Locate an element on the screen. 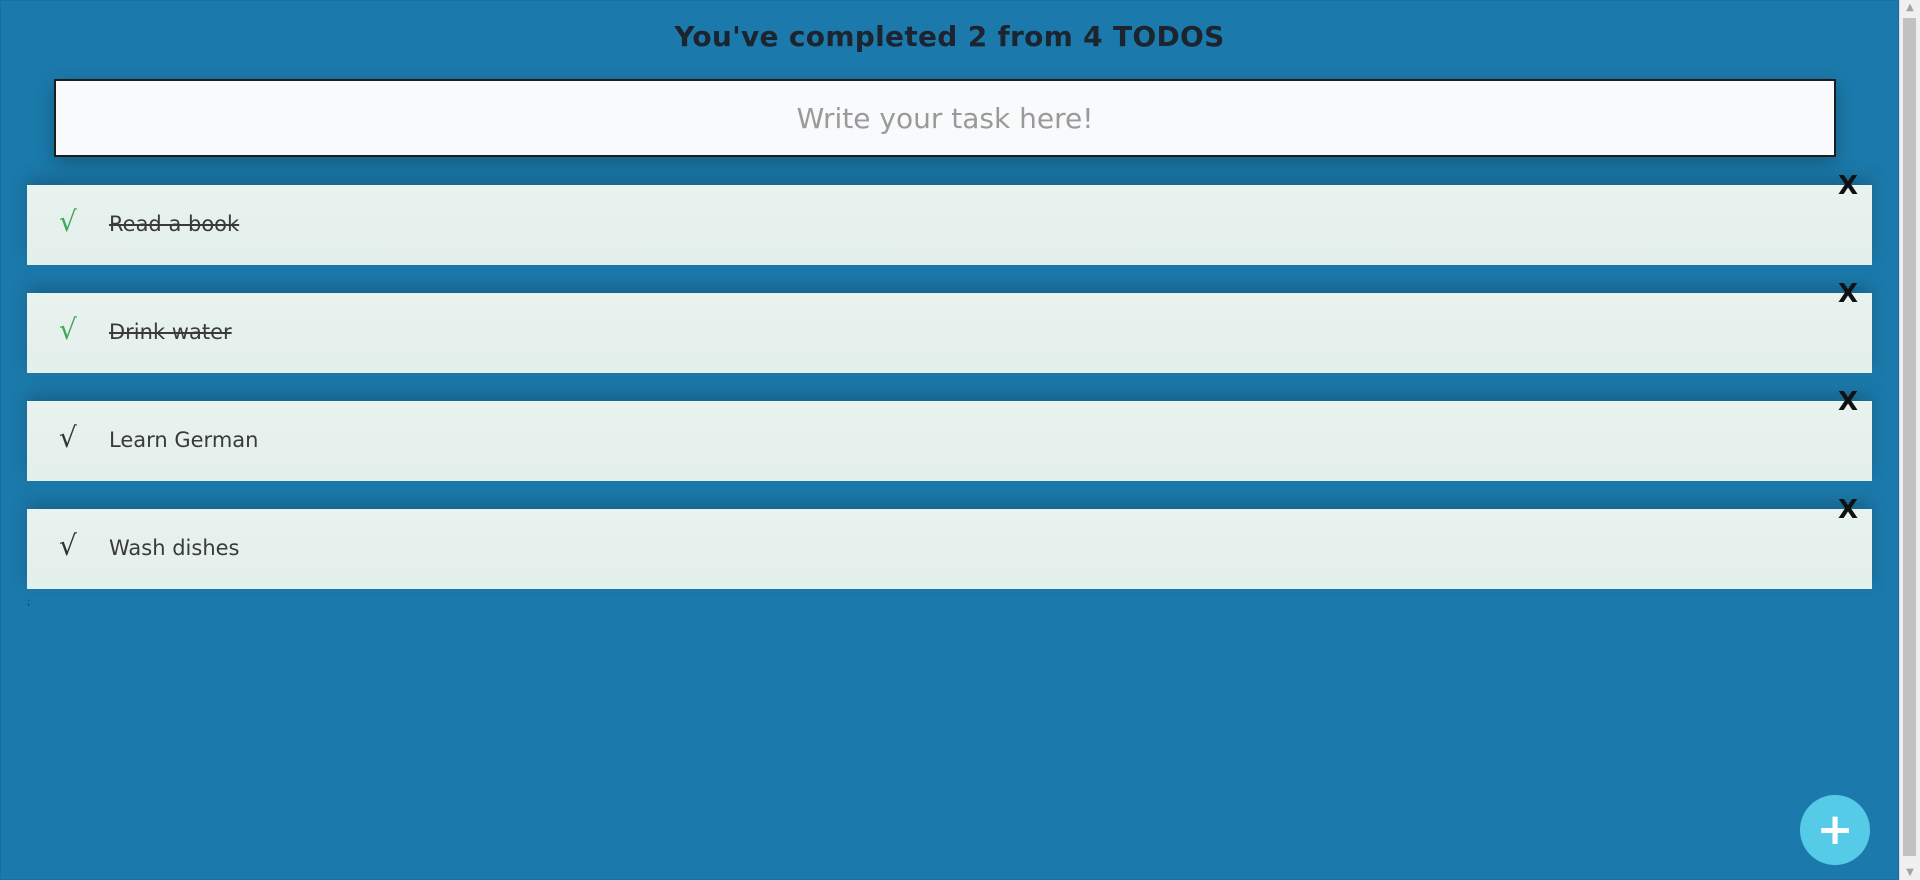 The width and height of the screenshot is (1920, 880). scroll-down-arrow-icon: ▼ is located at coordinates (1910, 872).